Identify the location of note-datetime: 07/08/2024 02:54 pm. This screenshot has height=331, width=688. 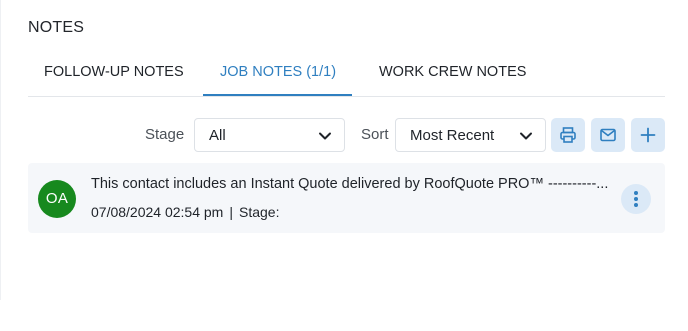
(157, 212).